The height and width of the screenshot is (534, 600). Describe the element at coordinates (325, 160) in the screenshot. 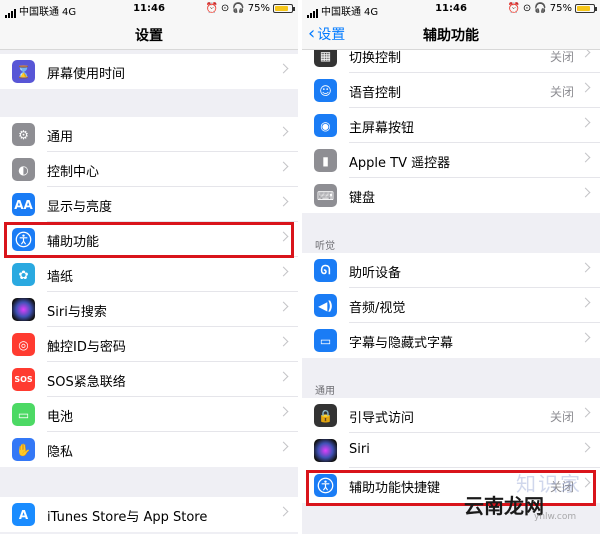

I see `remote-icon: ▮` at that location.